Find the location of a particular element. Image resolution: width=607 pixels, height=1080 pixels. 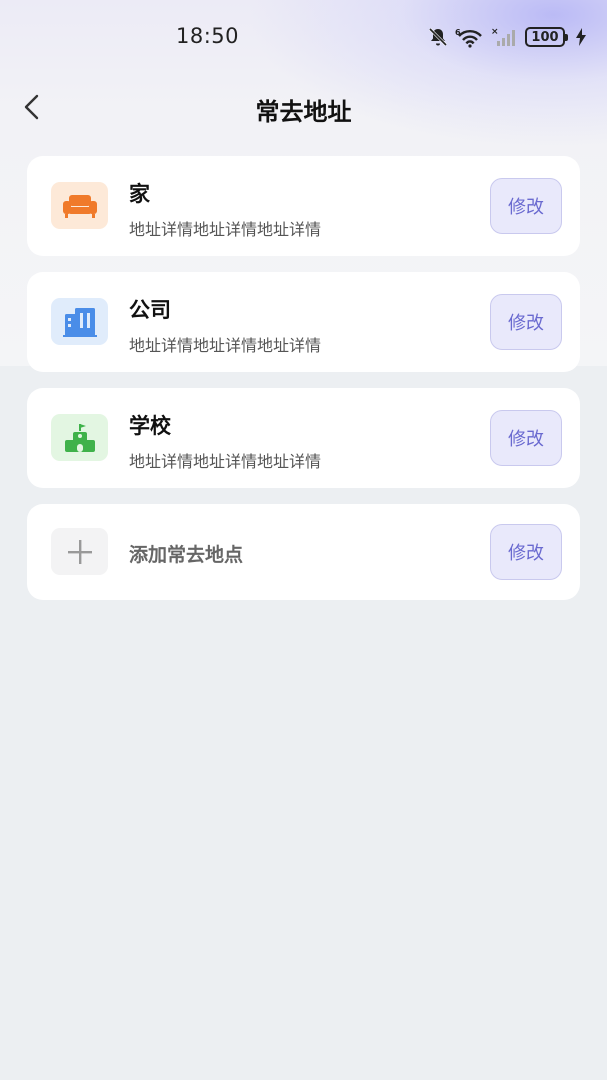

add-place-card: 添加常去地点 修改 is located at coordinates (303, 552).